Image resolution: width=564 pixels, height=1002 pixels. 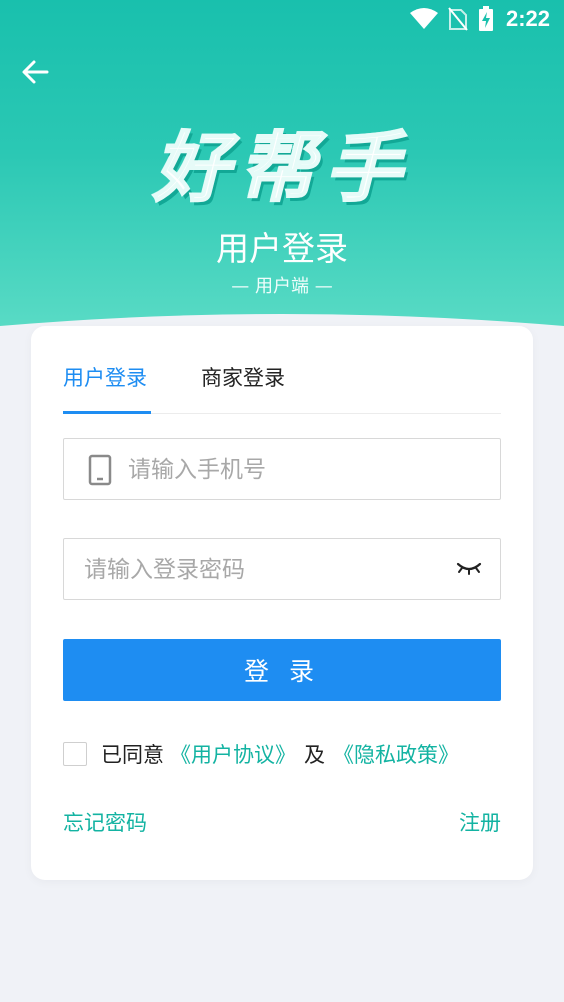 What do you see at coordinates (132, 755) in the screenshot?
I see `agree-label: 已同意` at bounding box center [132, 755].